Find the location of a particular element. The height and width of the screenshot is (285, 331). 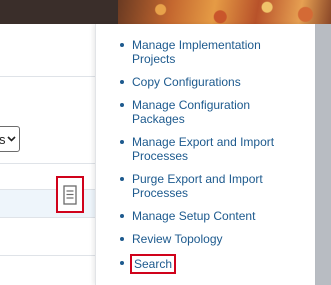

document-list-icon is located at coordinates (70, 194).